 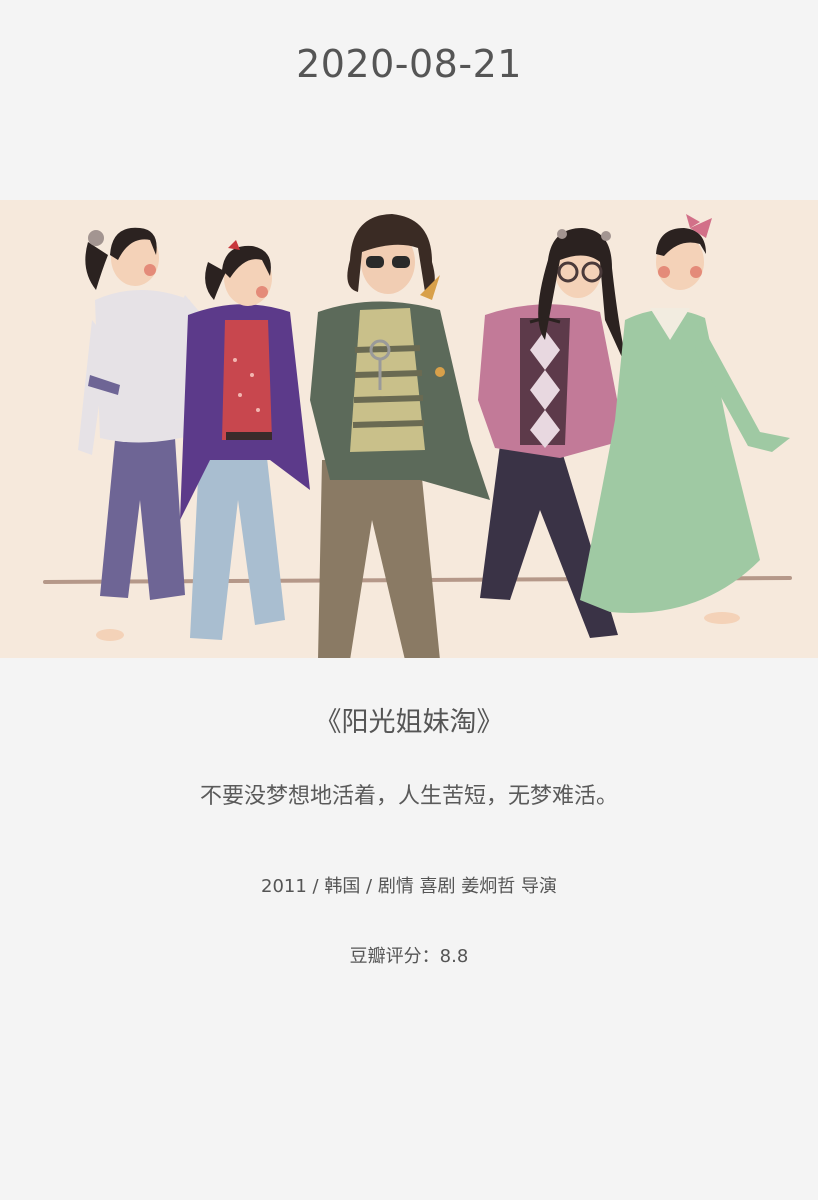 What do you see at coordinates (409, 956) in the screenshot?
I see `douban-rating: 豆瓣评分：8.8` at bounding box center [409, 956].